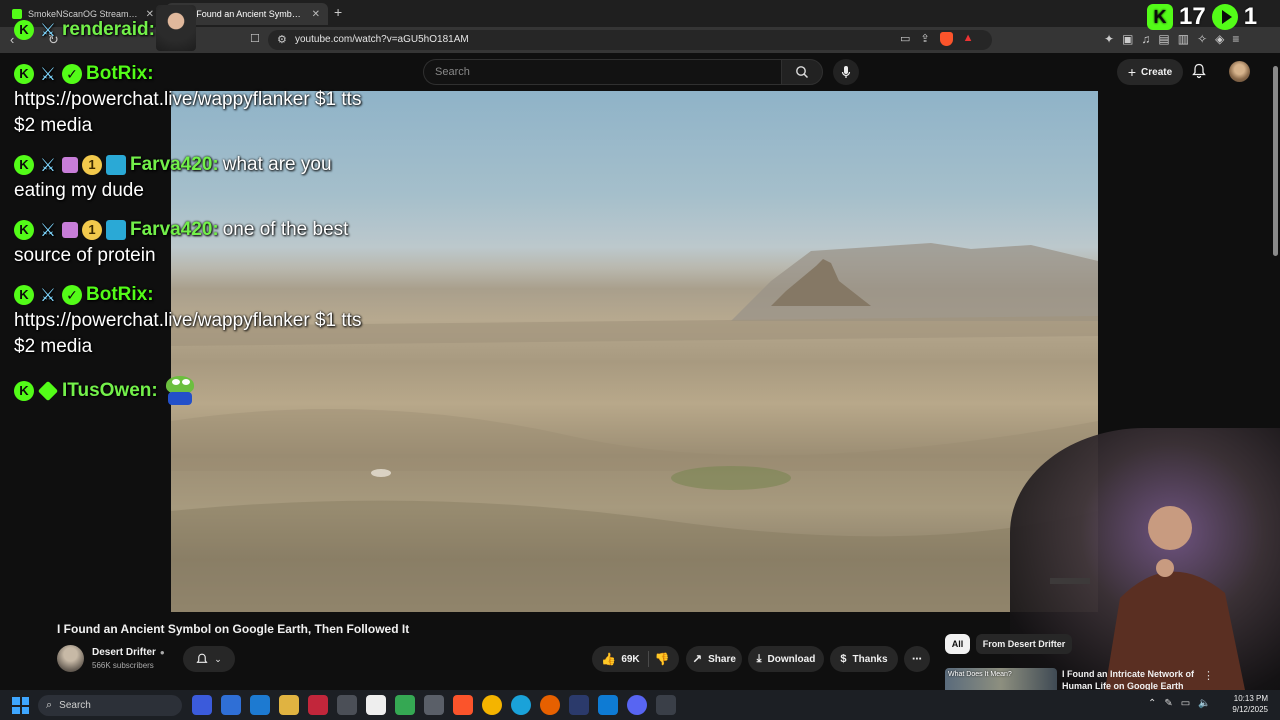 This screenshot has width=1280, height=720. I want to click on site-info-icon: ⚙, so click(282, 39).